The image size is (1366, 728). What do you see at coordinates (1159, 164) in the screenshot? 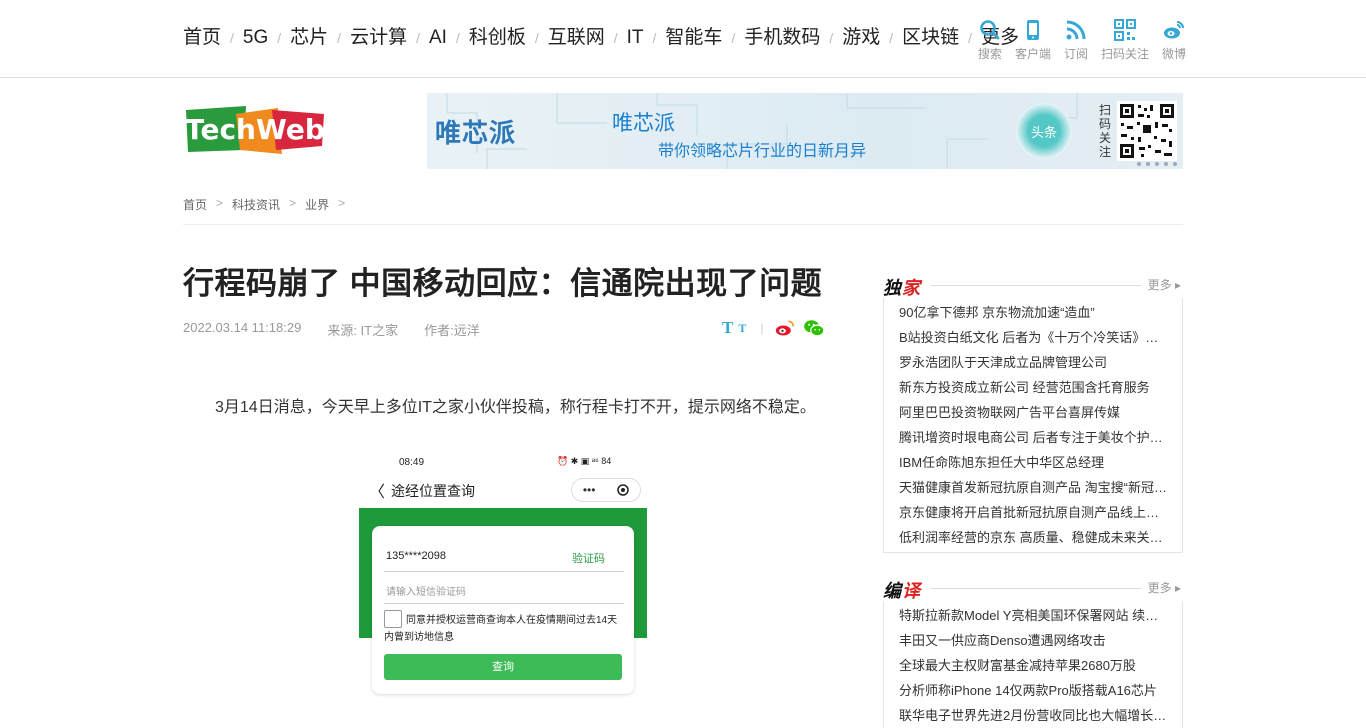
I see `carousel-dots` at bounding box center [1159, 164].